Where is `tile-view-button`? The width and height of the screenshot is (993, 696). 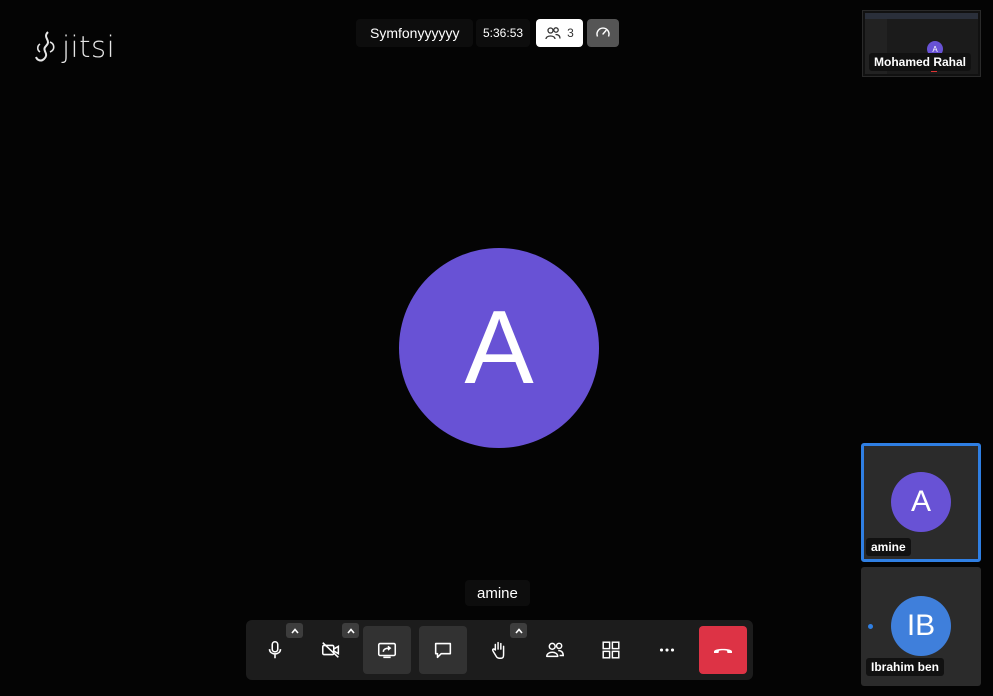
tile-view-button is located at coordinates (611, 650).